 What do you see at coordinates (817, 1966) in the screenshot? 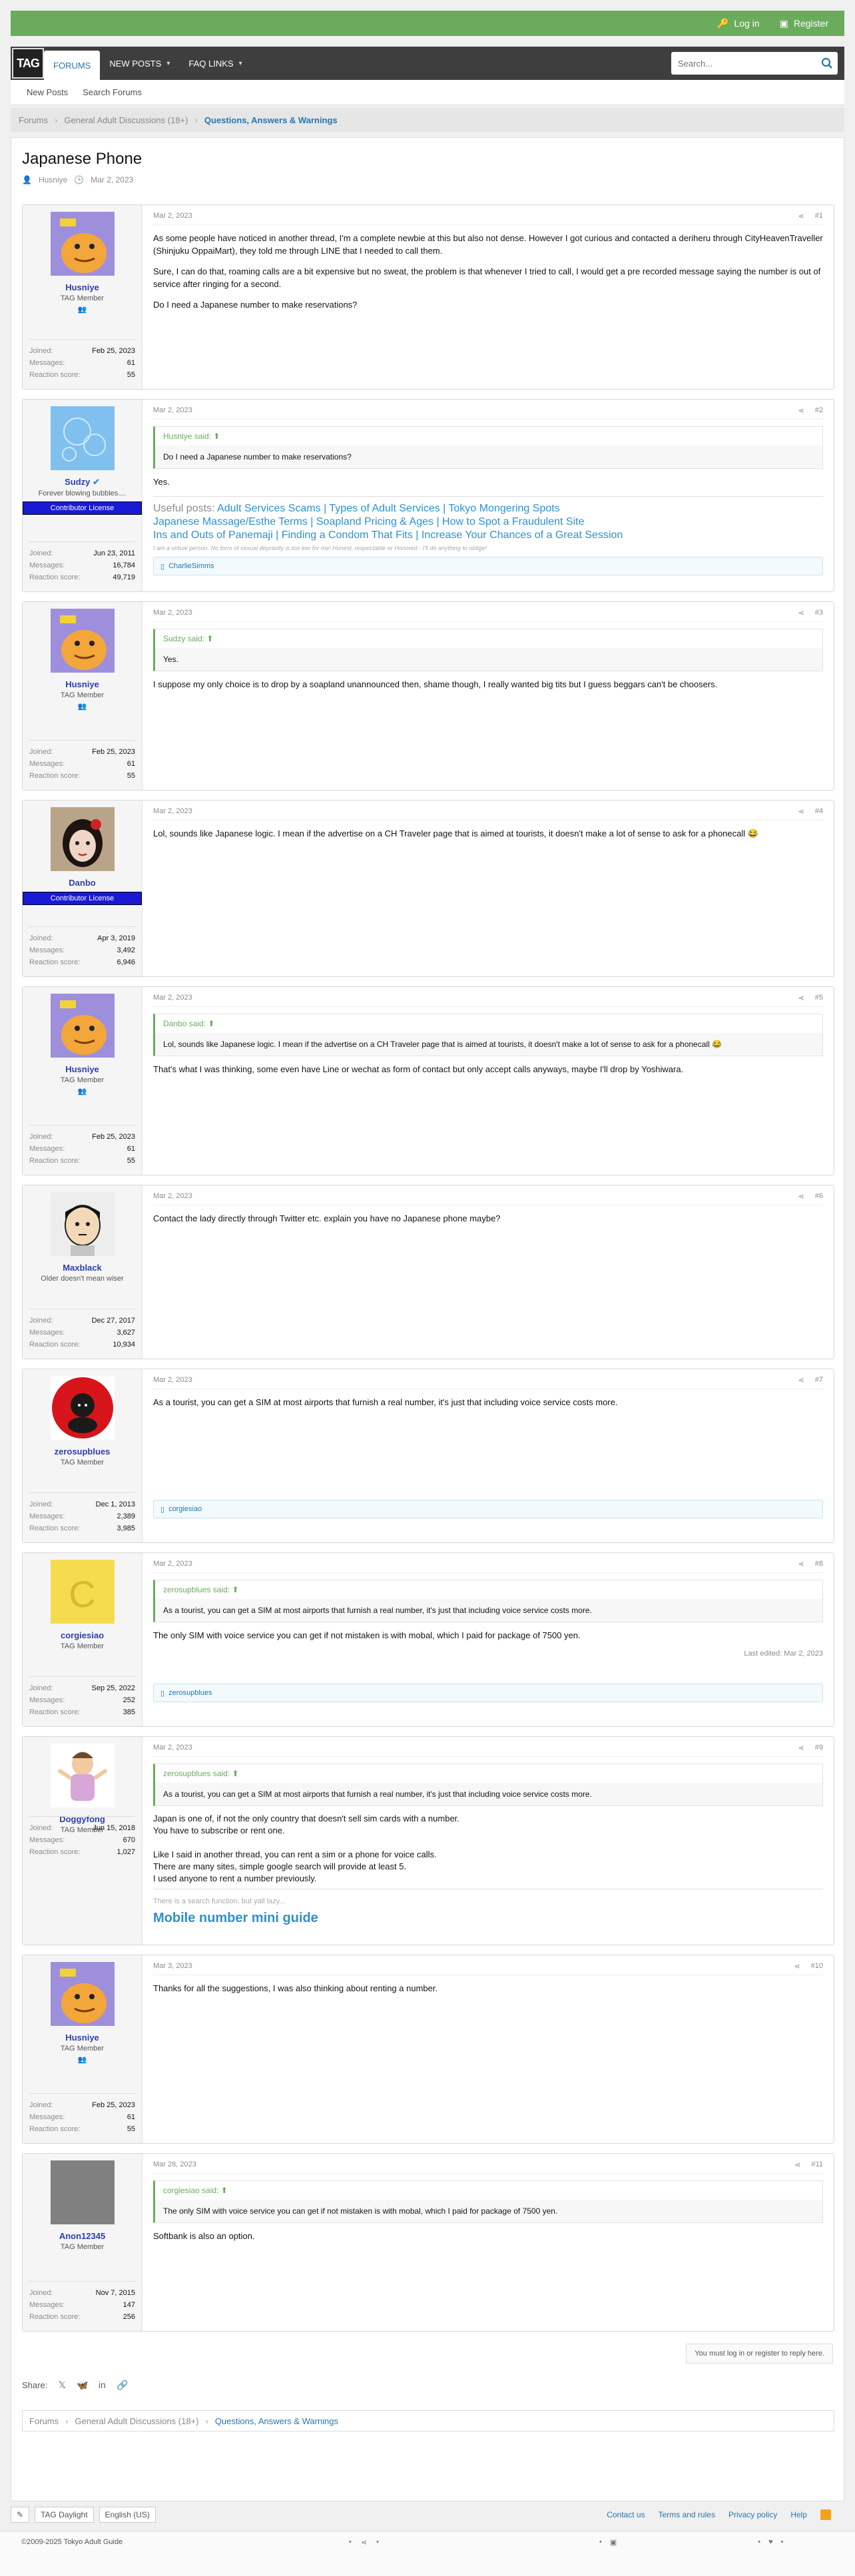
I see `post-number: #10` at bounding box center [817, 1966].